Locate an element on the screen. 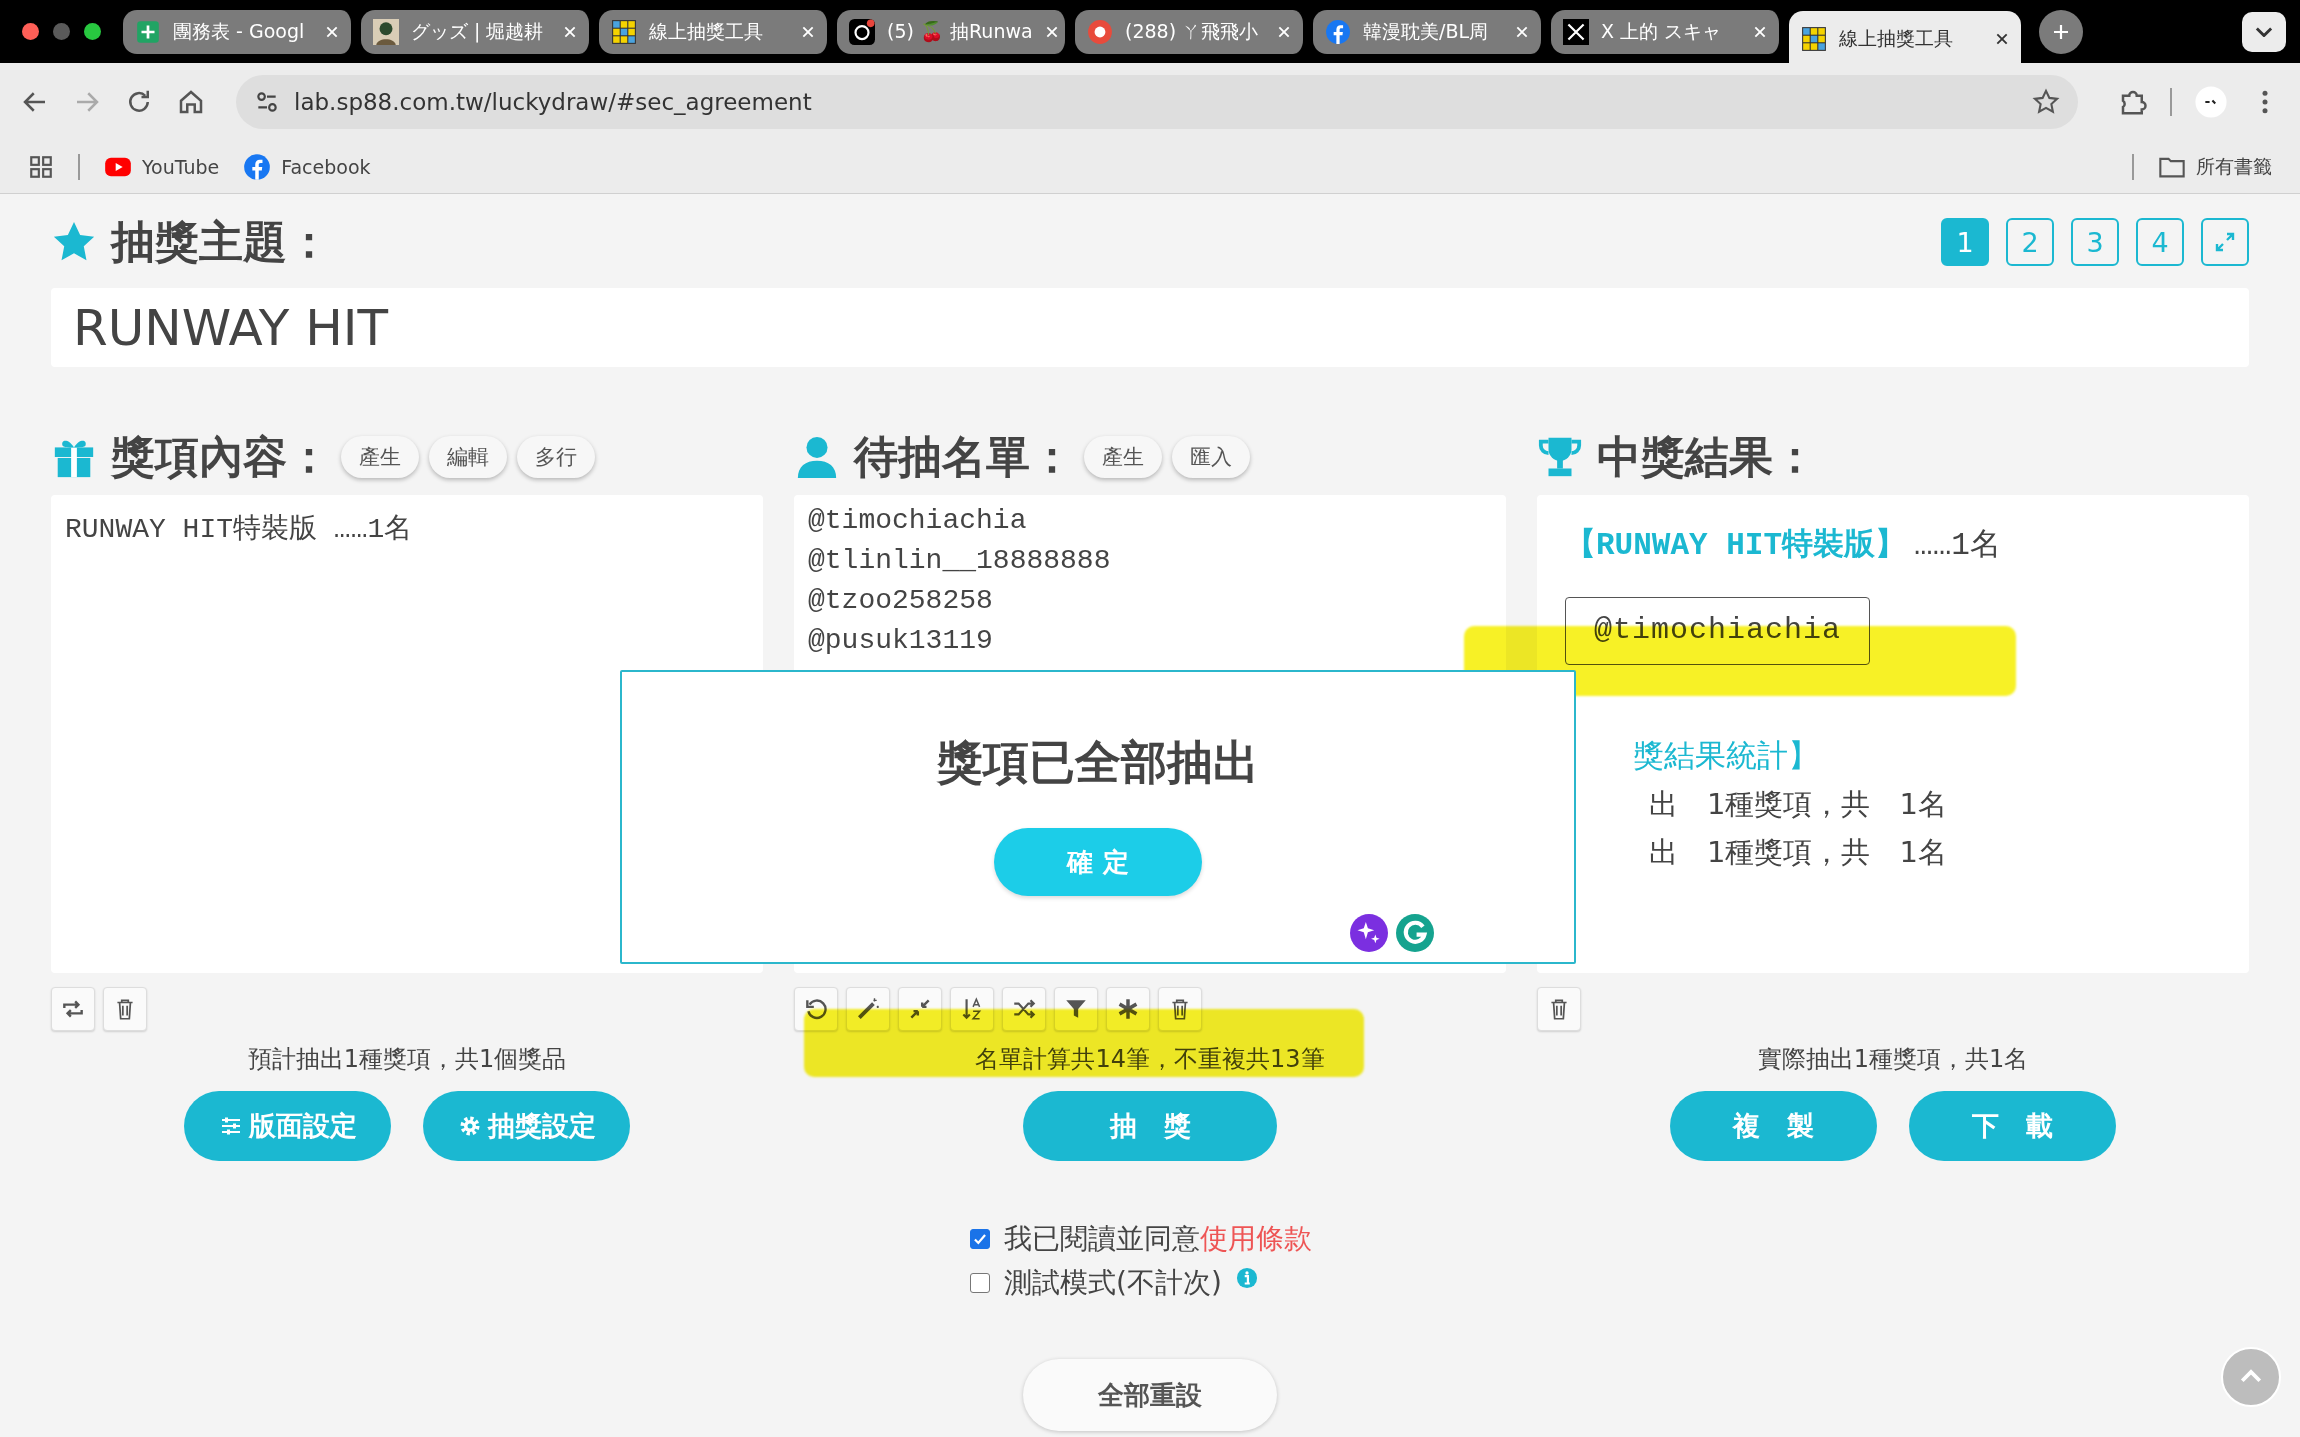 This screenshot has width=2300, height=1437. draw-button: 抽 獎 is located at coordinates (1150, 1126).